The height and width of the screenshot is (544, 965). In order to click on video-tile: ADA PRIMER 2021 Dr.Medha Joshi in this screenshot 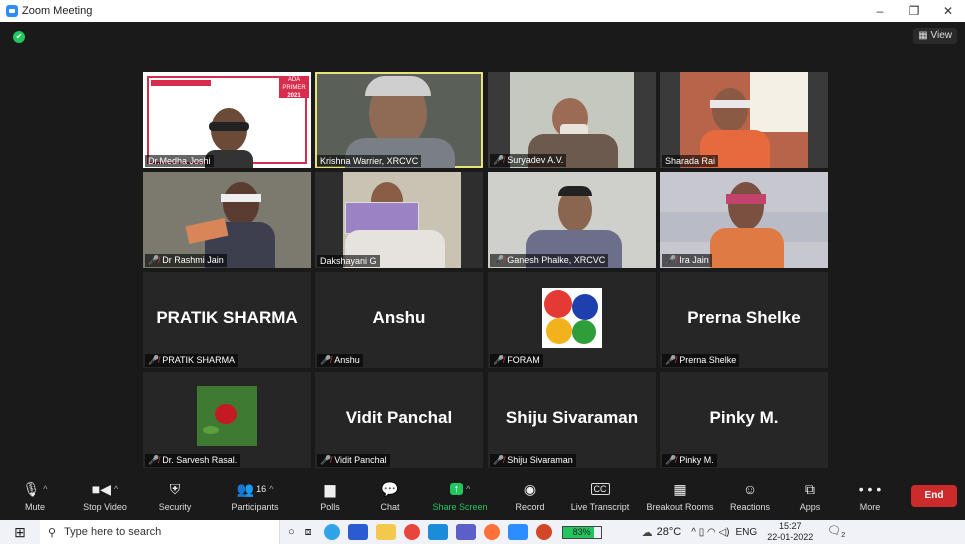, I will do `click(227, 120)`.